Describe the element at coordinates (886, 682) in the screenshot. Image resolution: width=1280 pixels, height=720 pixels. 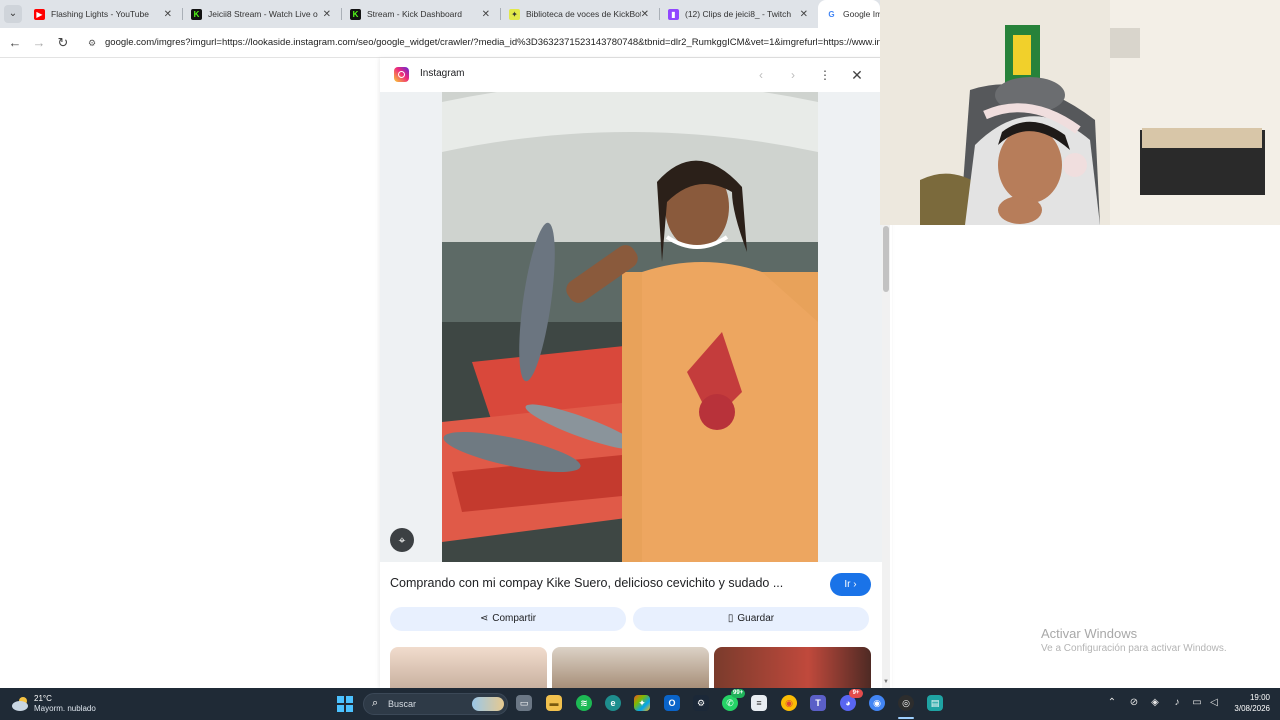
I see `scroll-down-arrow-icon: ▼` at that location.